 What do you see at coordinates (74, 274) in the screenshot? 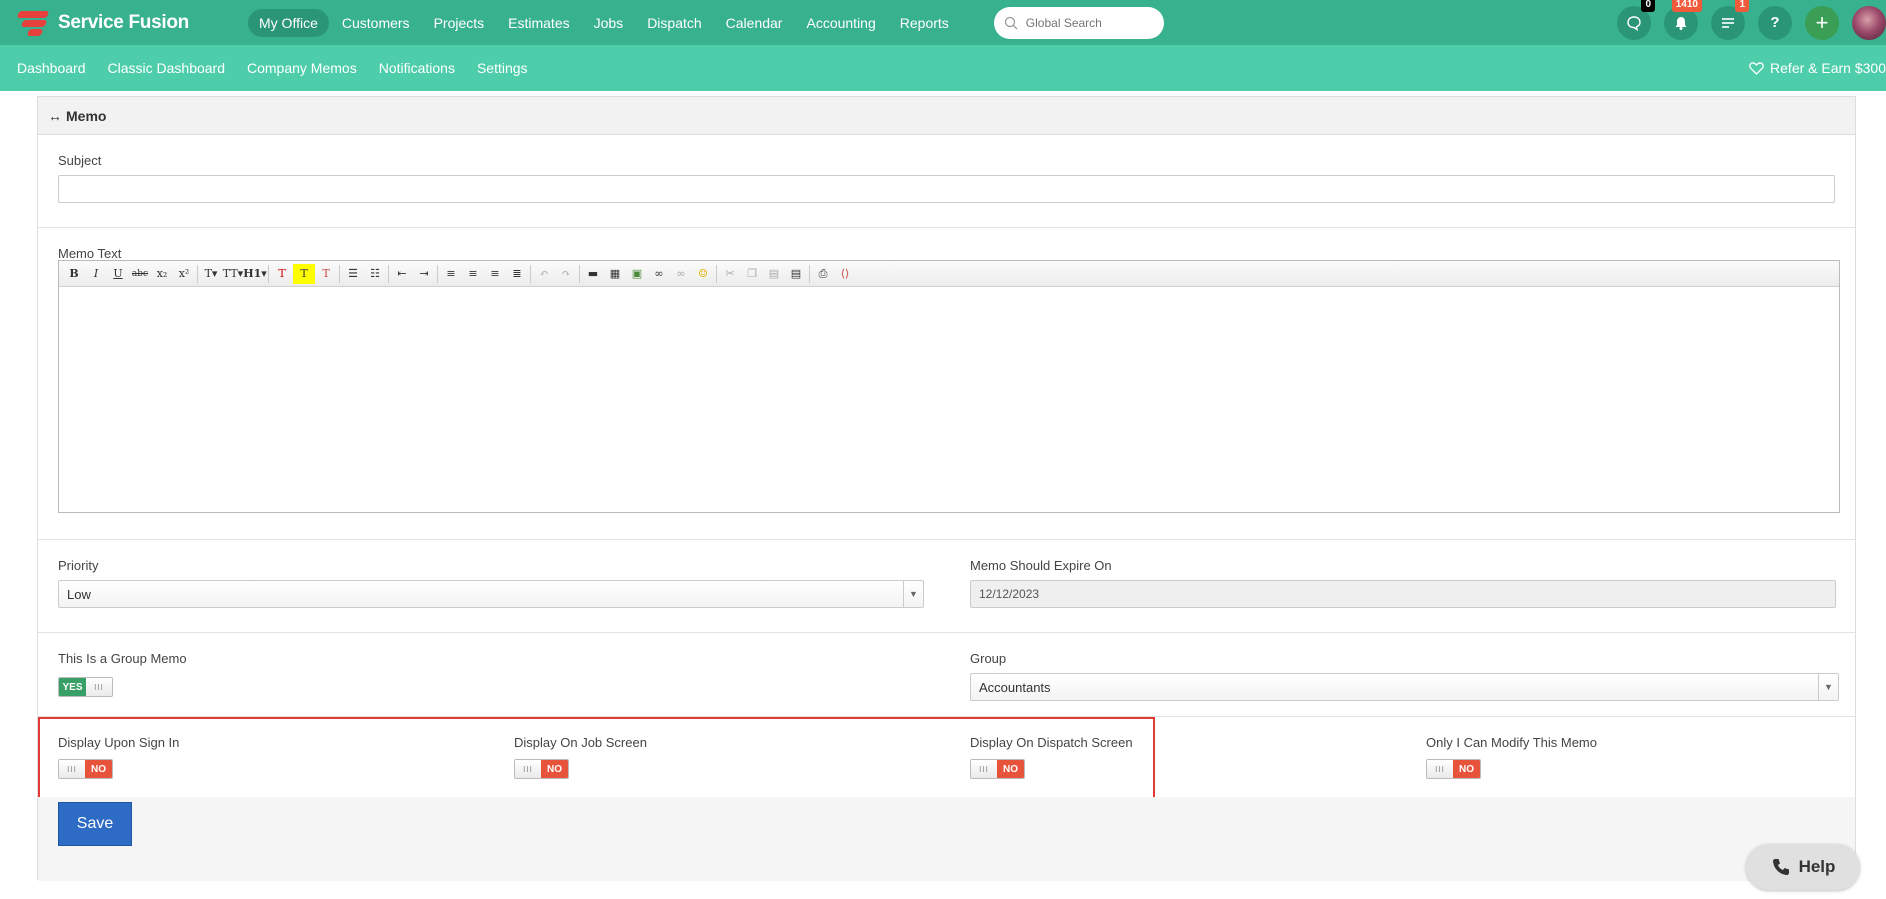
I see `bold-icon: B` at bounding box center [74, 274].